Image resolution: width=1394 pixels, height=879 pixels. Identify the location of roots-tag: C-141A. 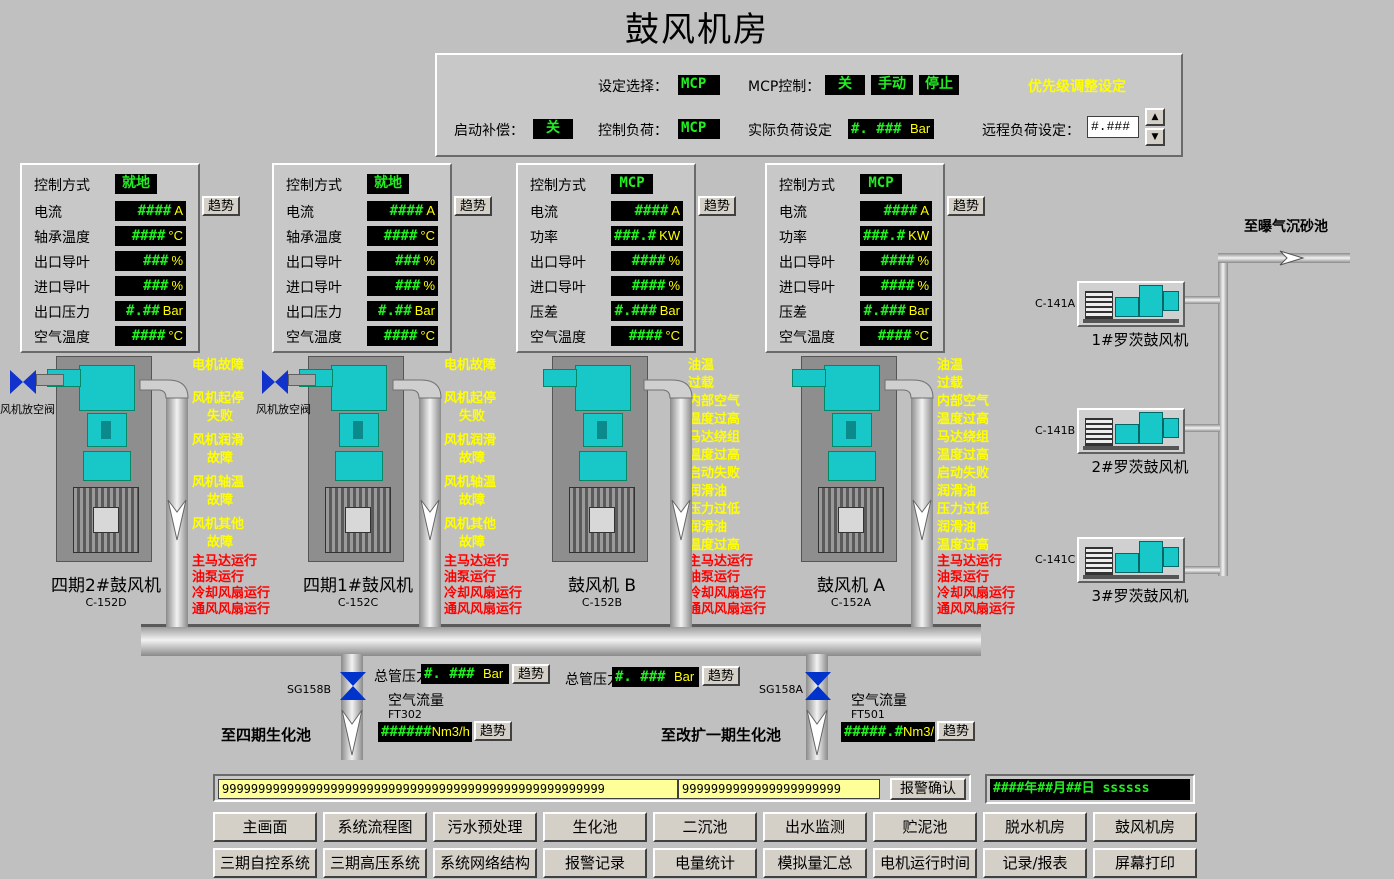
(1055, 303).